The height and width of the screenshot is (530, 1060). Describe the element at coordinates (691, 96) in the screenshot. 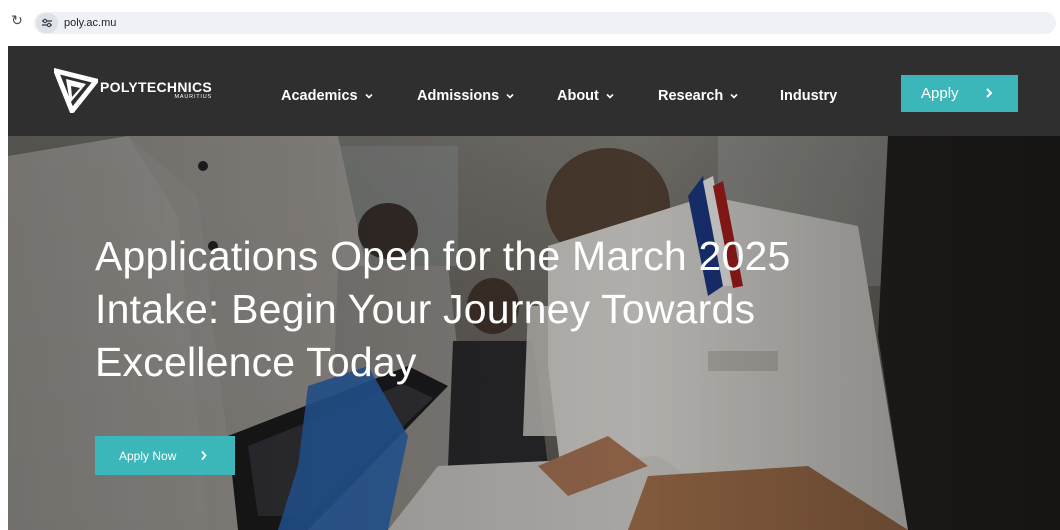

I see `nav-label: Research` at that location.